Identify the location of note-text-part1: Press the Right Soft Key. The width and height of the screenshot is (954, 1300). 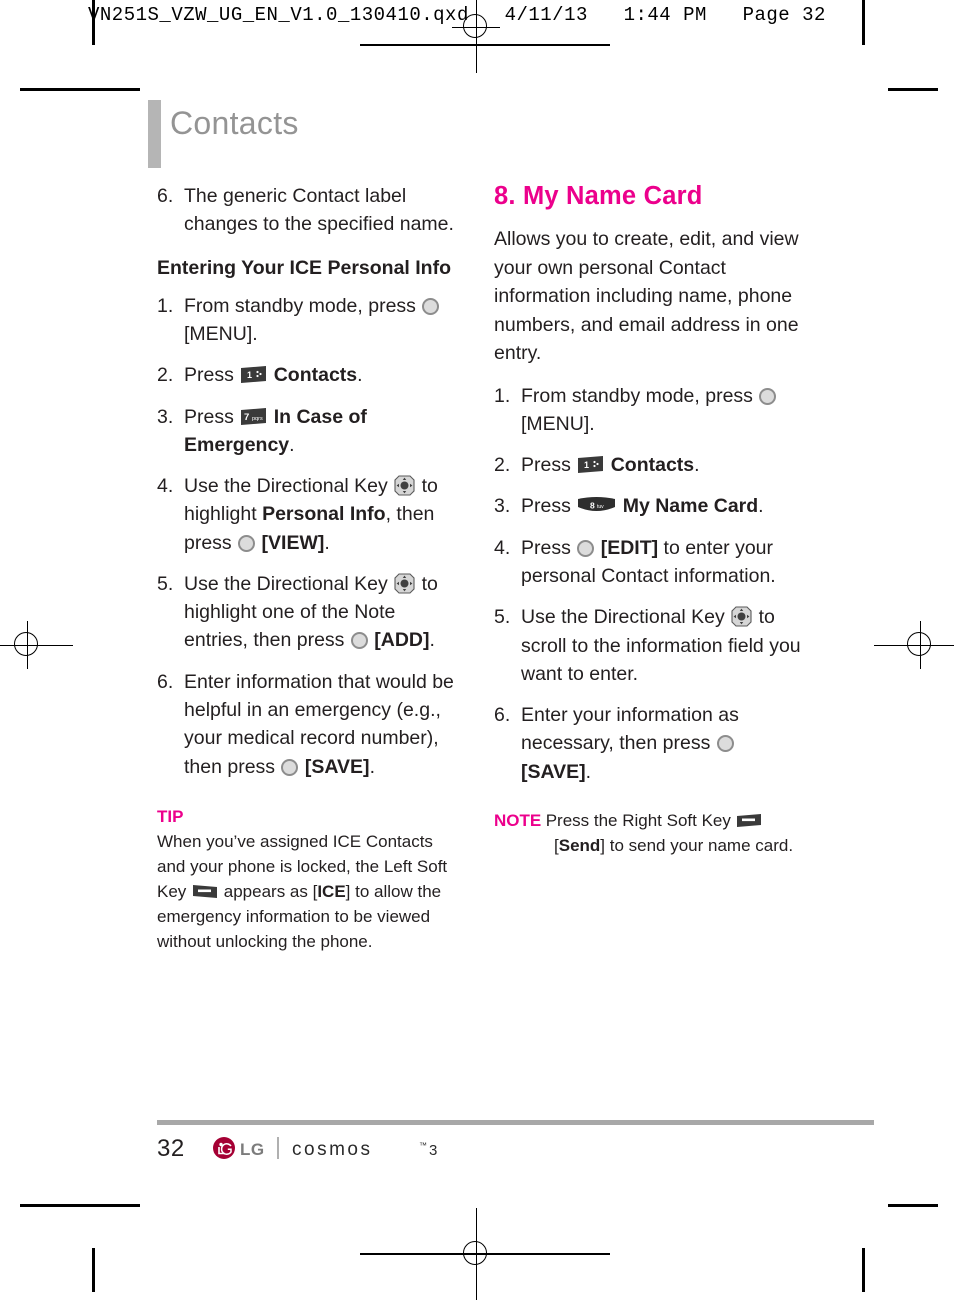
(638, 820).